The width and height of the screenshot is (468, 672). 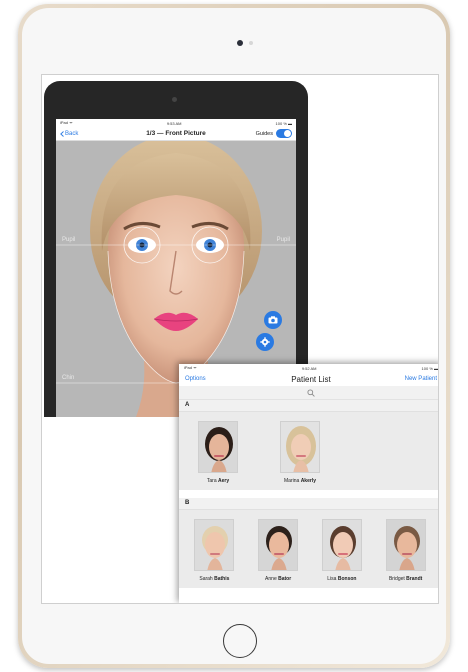 I want to click on page-title: Patient List, so click(x=311, y=379).